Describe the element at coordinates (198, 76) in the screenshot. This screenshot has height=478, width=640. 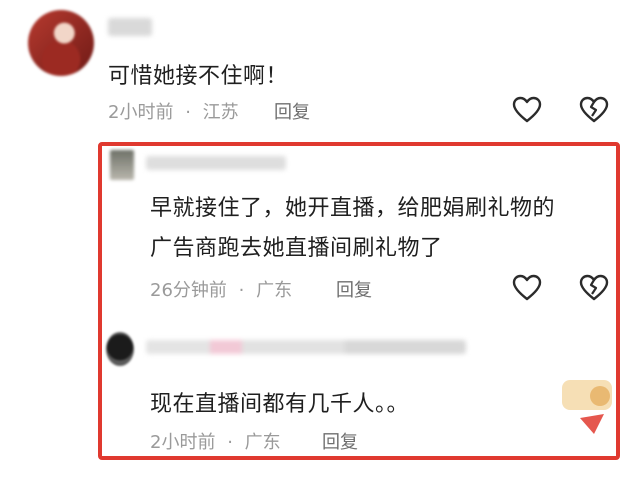
I see `comment-text: 可惜她接不住啊！` at that location.